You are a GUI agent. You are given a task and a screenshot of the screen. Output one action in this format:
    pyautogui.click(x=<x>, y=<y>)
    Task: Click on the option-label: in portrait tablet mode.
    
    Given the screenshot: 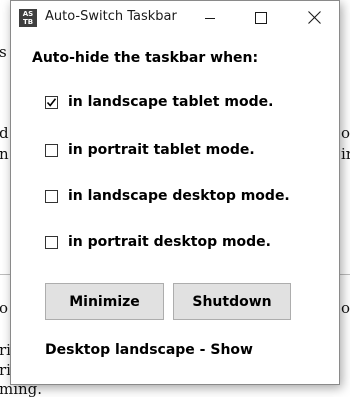 What is the action you would take?
    pyautogui.click(x=161, y=150)
    